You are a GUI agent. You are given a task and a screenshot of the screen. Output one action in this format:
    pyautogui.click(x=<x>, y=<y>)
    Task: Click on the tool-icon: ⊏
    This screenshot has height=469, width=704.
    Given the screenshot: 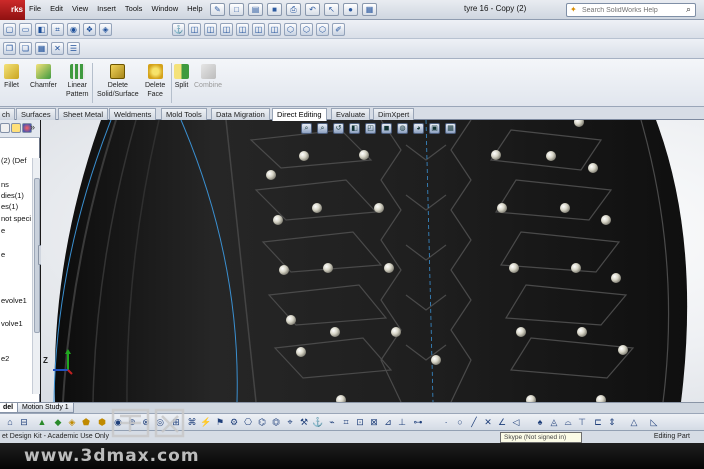 What is the action you would take?
    pyautogui.click(x=598, y=422)
    